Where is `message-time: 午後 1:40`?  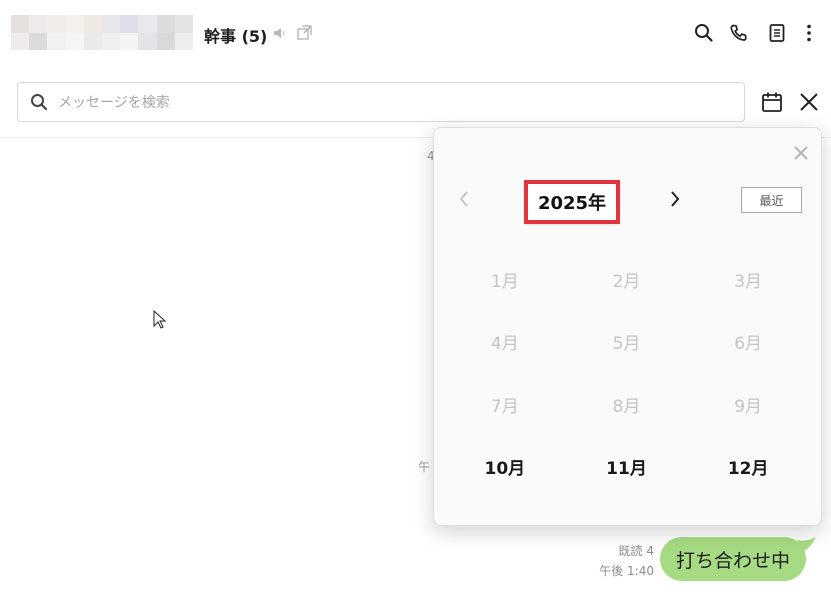 message-time: 午後 1:40 is located at coordinates (626, 571).